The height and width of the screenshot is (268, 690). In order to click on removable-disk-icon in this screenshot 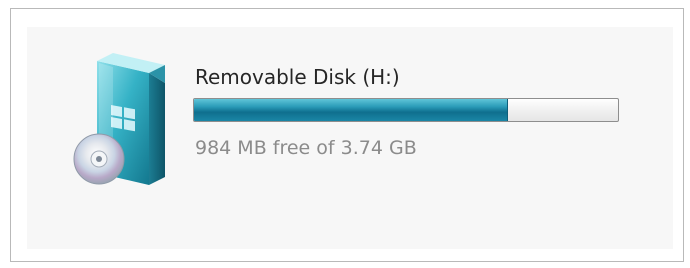, I will do `click(119, 119)`.